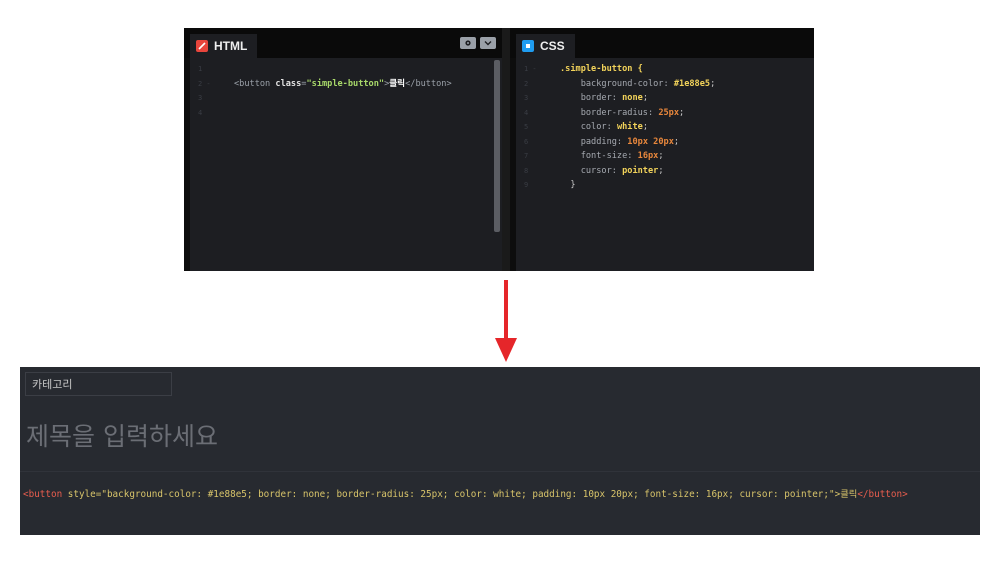 This screenshot has width=1003, height=564. I want to click on css-property: background-color:, so click(624, 83).